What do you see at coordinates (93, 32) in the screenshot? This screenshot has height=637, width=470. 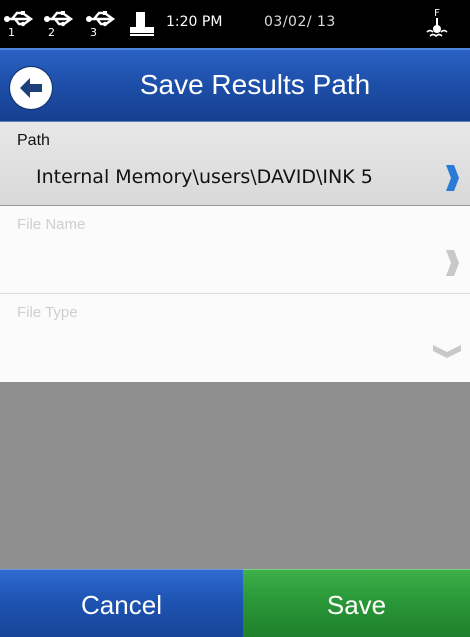 I see `usb-port-number: 3` at bounding box center [93, 32].